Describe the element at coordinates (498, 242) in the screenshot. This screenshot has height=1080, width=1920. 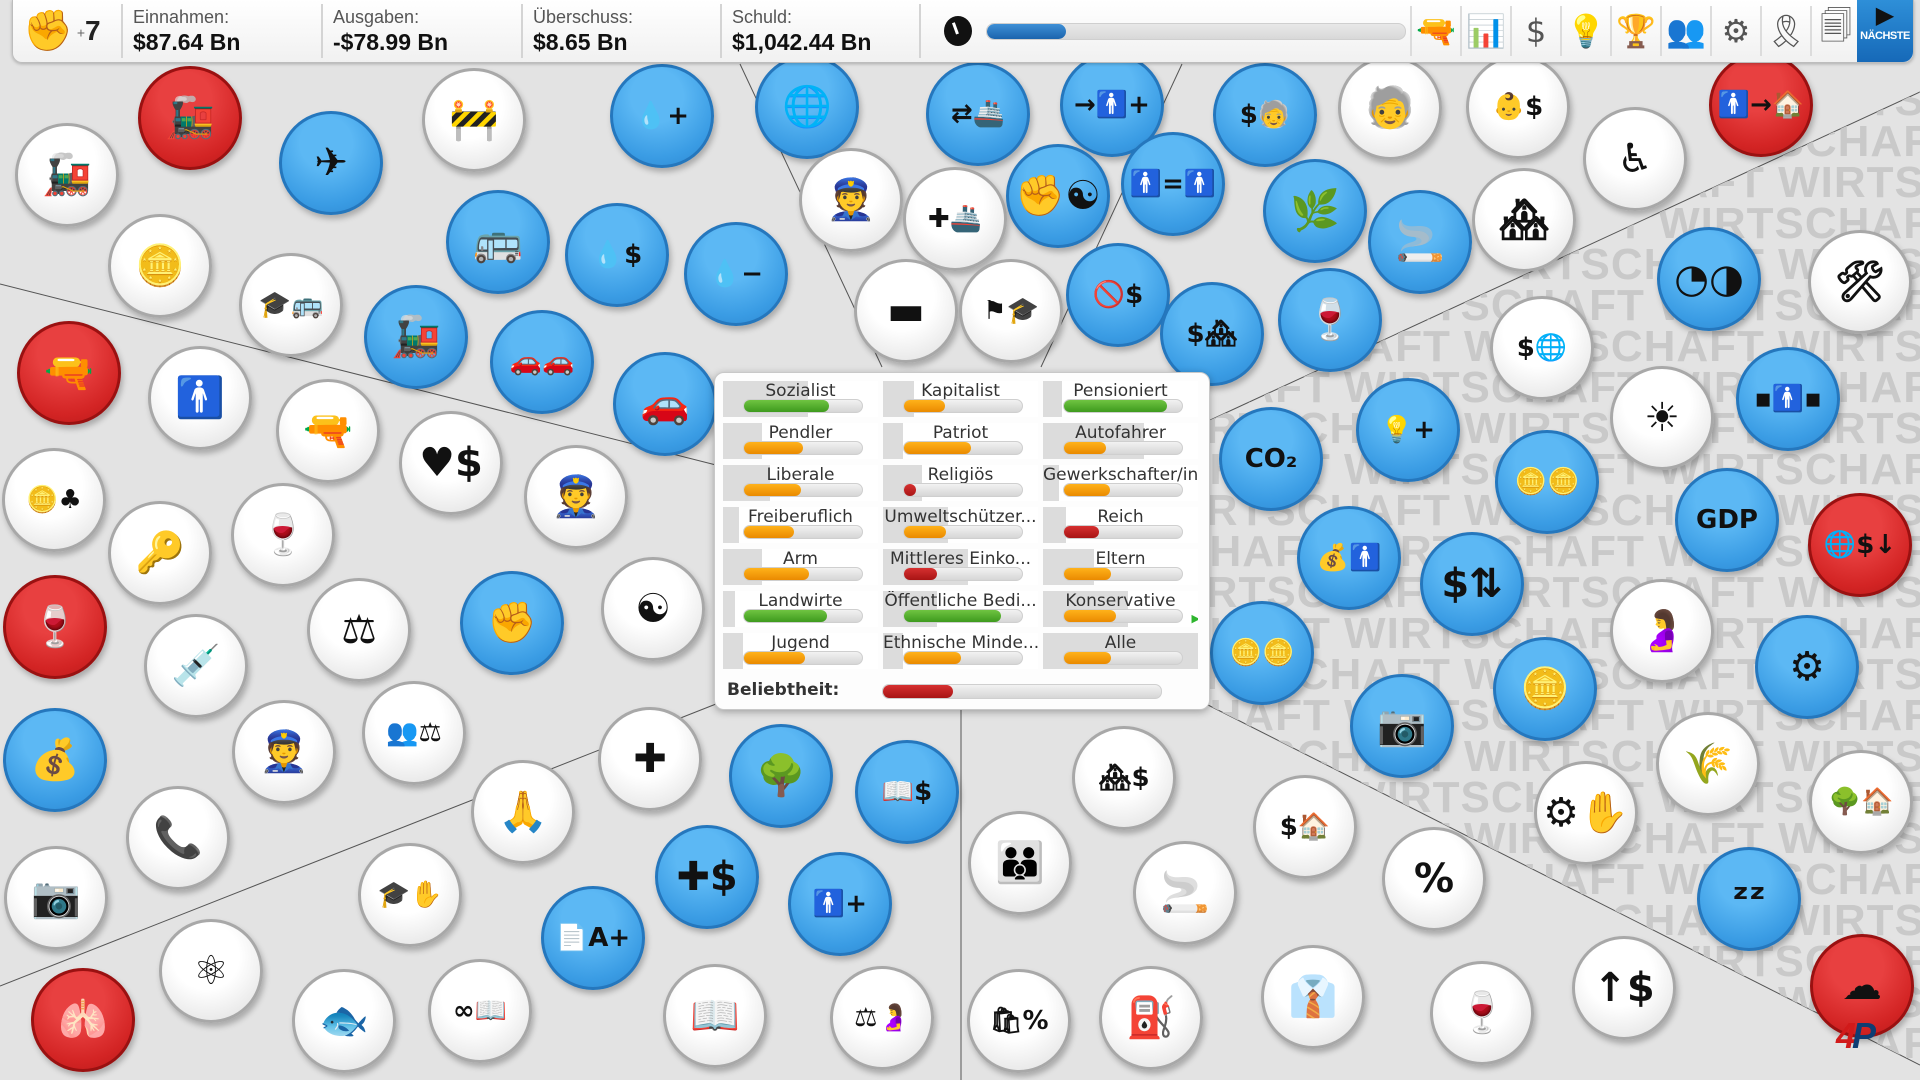
I see `policy-node: 🚌` at that location.